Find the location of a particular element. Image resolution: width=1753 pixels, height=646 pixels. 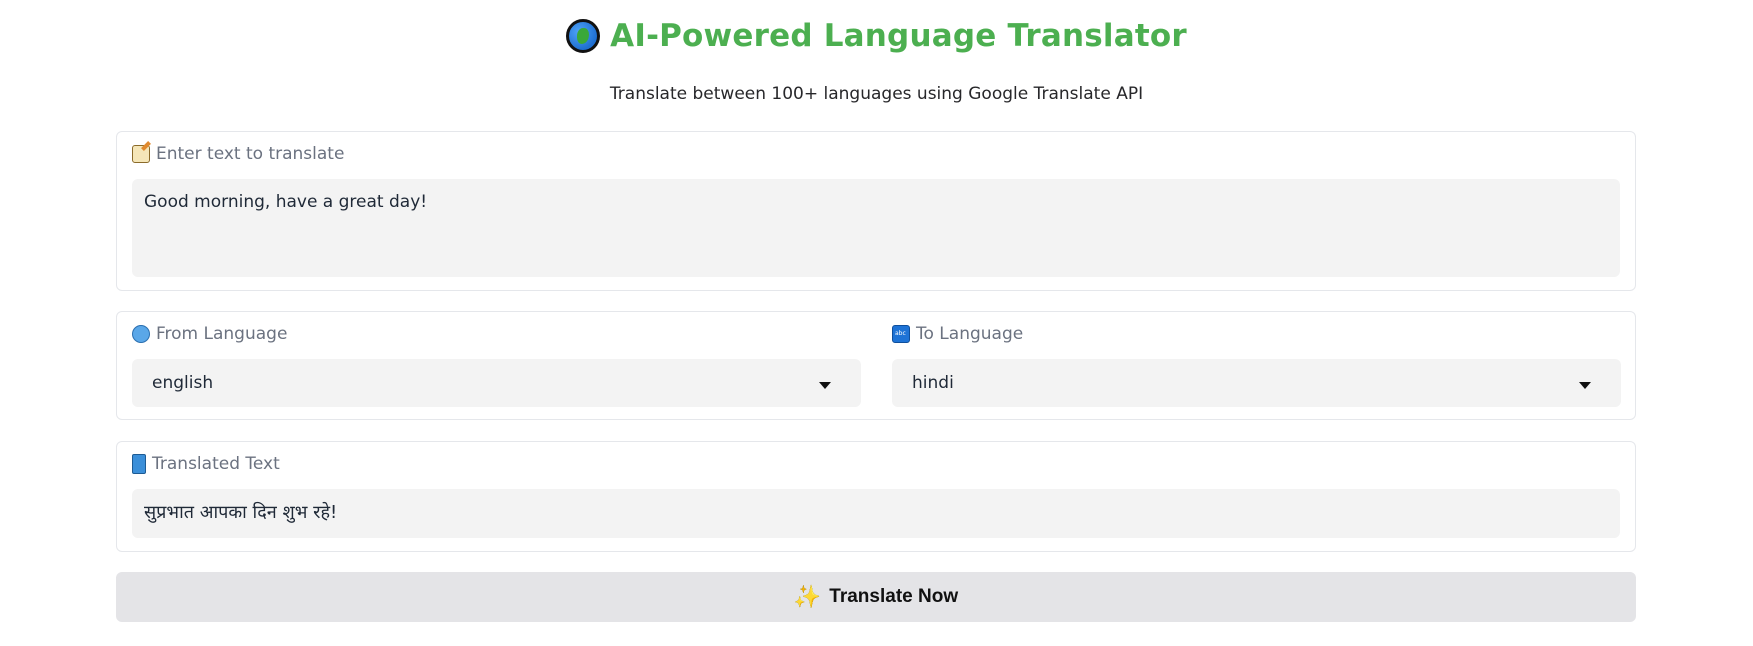

to-language-label: To Language is located at coordinates (970, 334).